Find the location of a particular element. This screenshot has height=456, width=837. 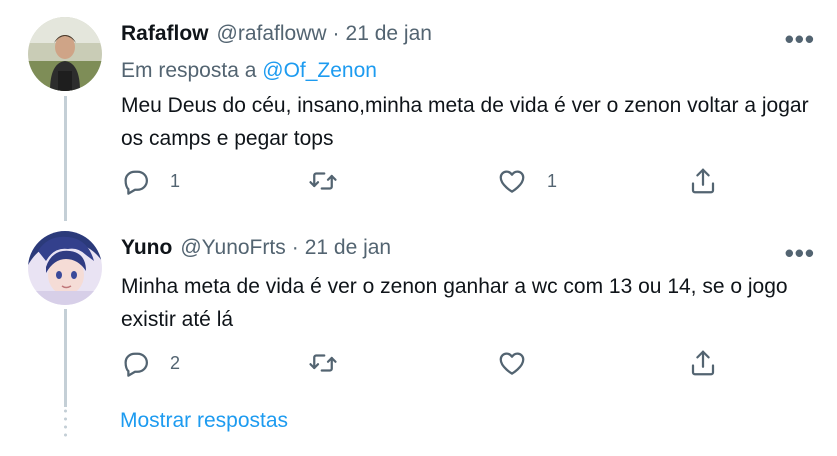

reply-count: 2 is located at coordinates (175, 362).